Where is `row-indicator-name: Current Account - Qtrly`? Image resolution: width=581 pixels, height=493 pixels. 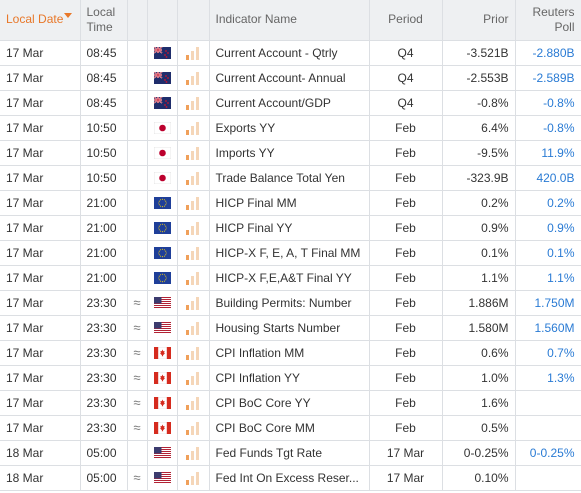 row-indicator-name: Current Account - Qtrly is located at coordinates (289, 53).